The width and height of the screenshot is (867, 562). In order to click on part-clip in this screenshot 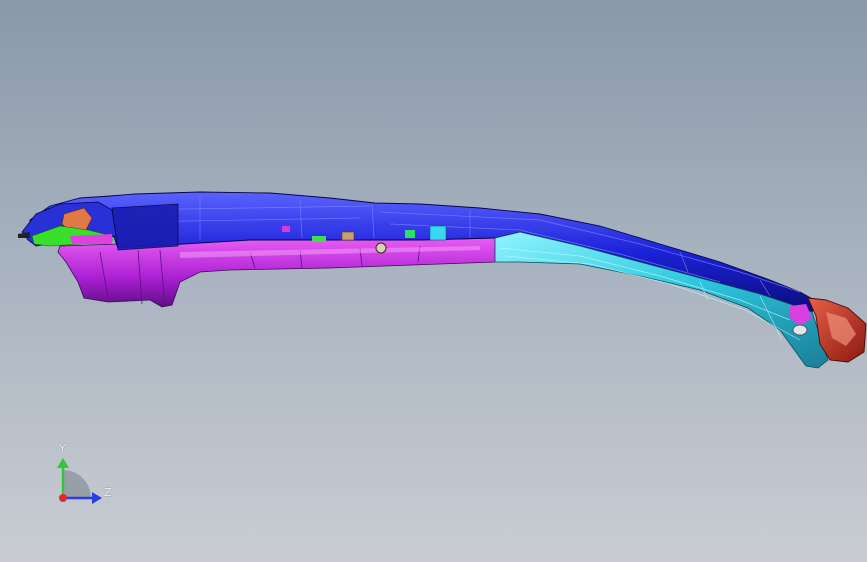, I will do `click(286, 229)`.